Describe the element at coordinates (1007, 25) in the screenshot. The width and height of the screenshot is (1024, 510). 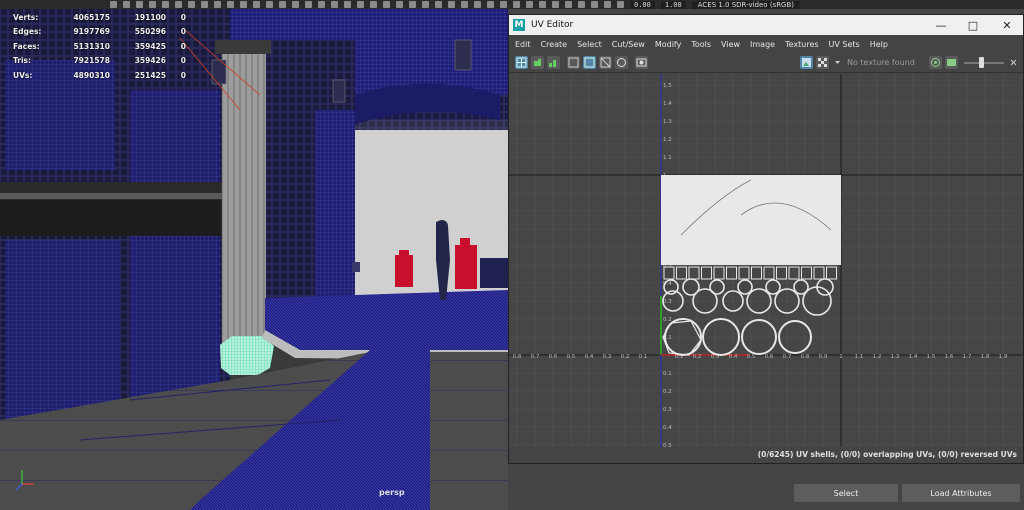
I see `close-icon: ✕` at that location.